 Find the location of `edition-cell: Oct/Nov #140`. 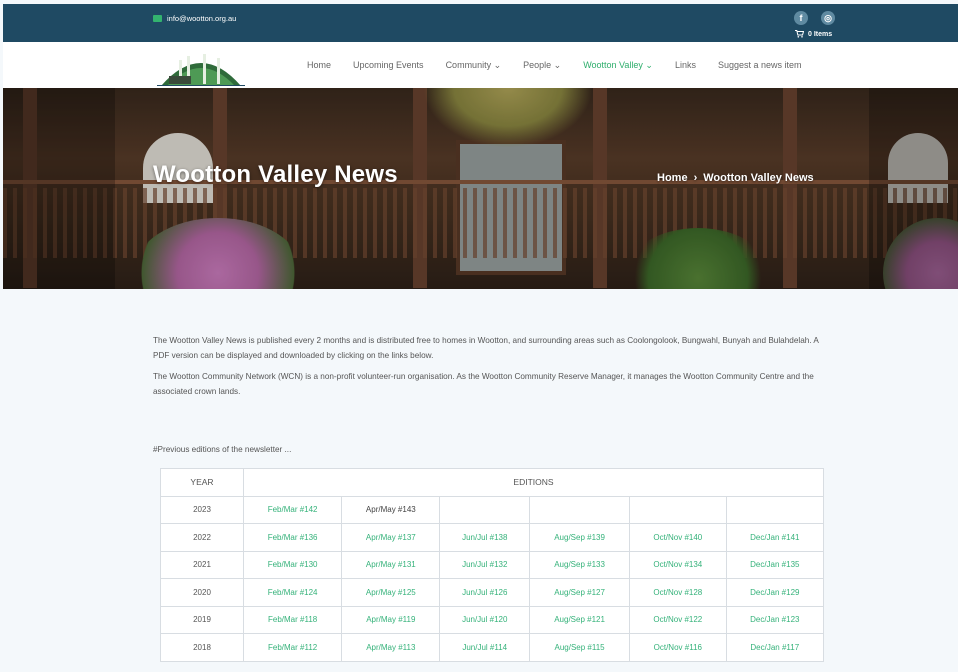

edition-cell: Oct/Nov #140 is located at coordinates (678, 537).